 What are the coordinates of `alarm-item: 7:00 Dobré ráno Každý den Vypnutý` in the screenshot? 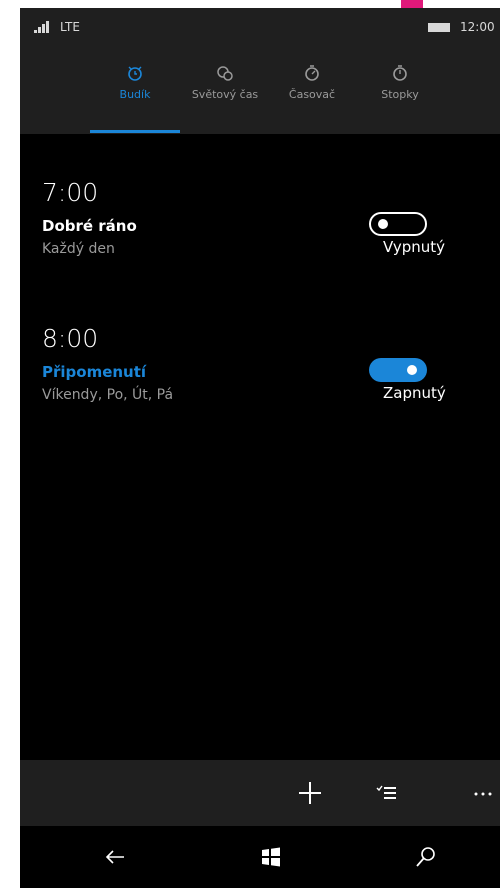 It's located at (271, 217).